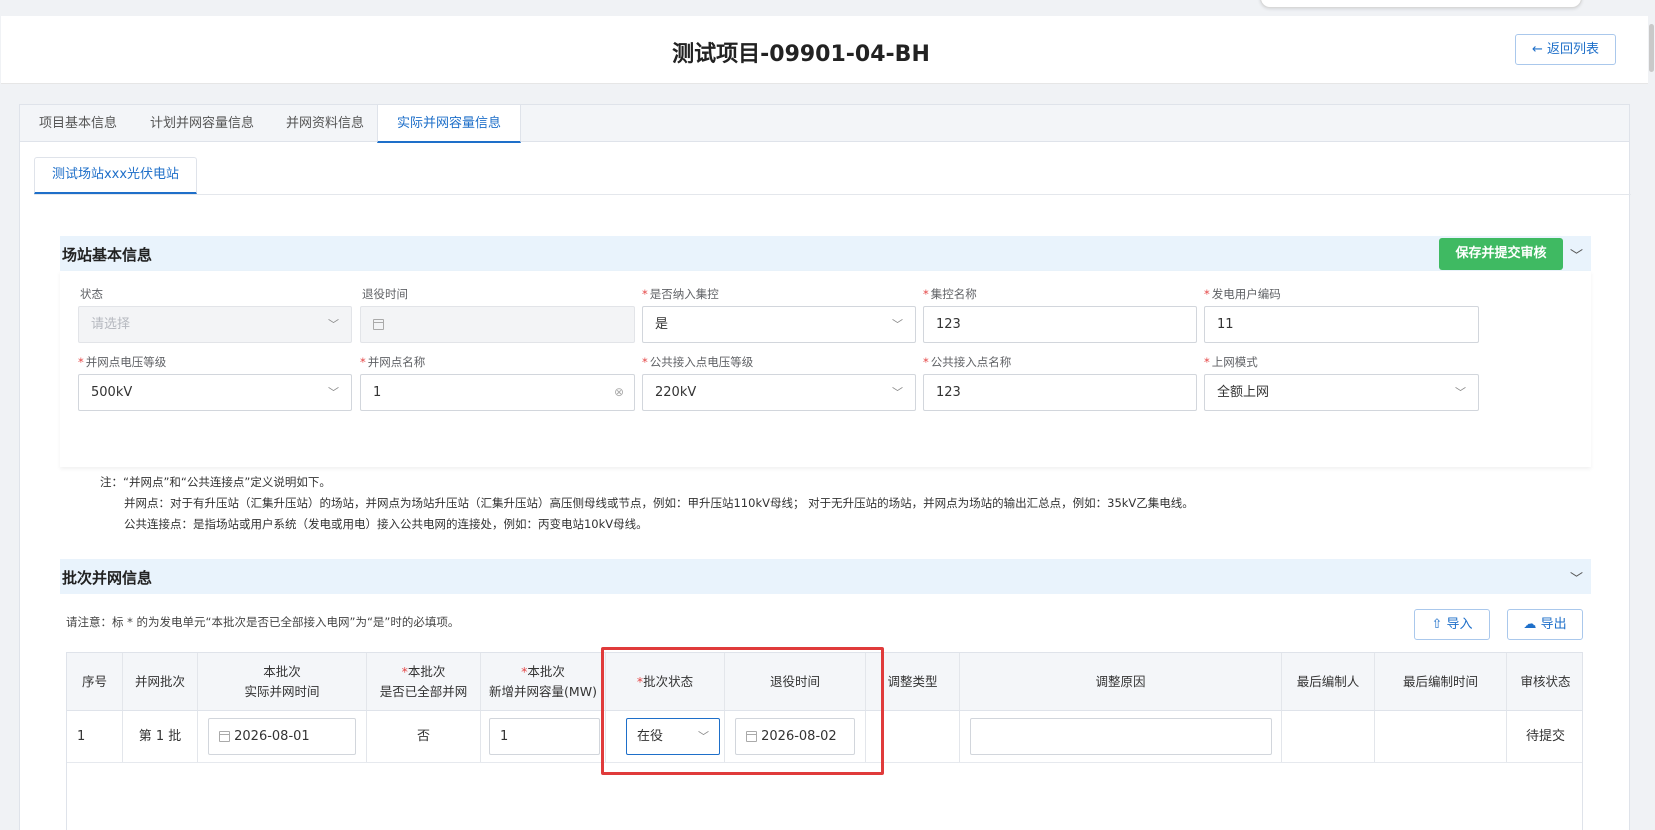  What do you see at coordinates (824, 124) in the screenshot?
I see `tabs-bar: 项目基本信息 计划并网容量信息 并网资料信息 实际并网容量信息` at bounding box center [824, 124].